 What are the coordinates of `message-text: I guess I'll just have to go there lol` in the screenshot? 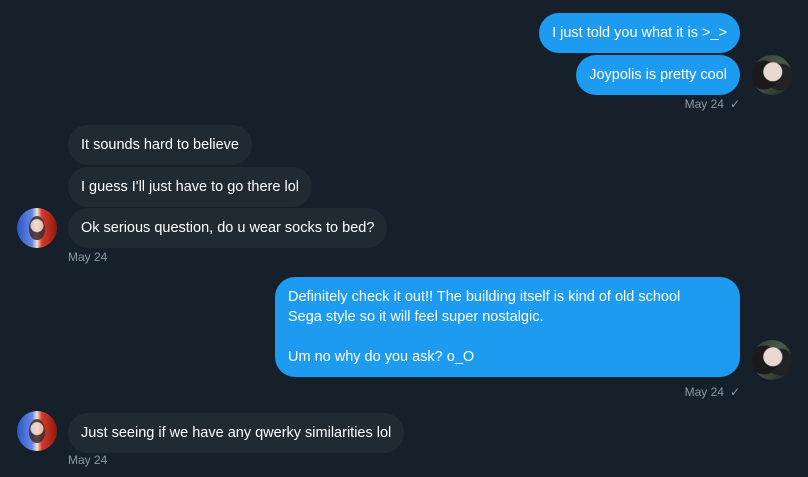 It's located at (190, 187).